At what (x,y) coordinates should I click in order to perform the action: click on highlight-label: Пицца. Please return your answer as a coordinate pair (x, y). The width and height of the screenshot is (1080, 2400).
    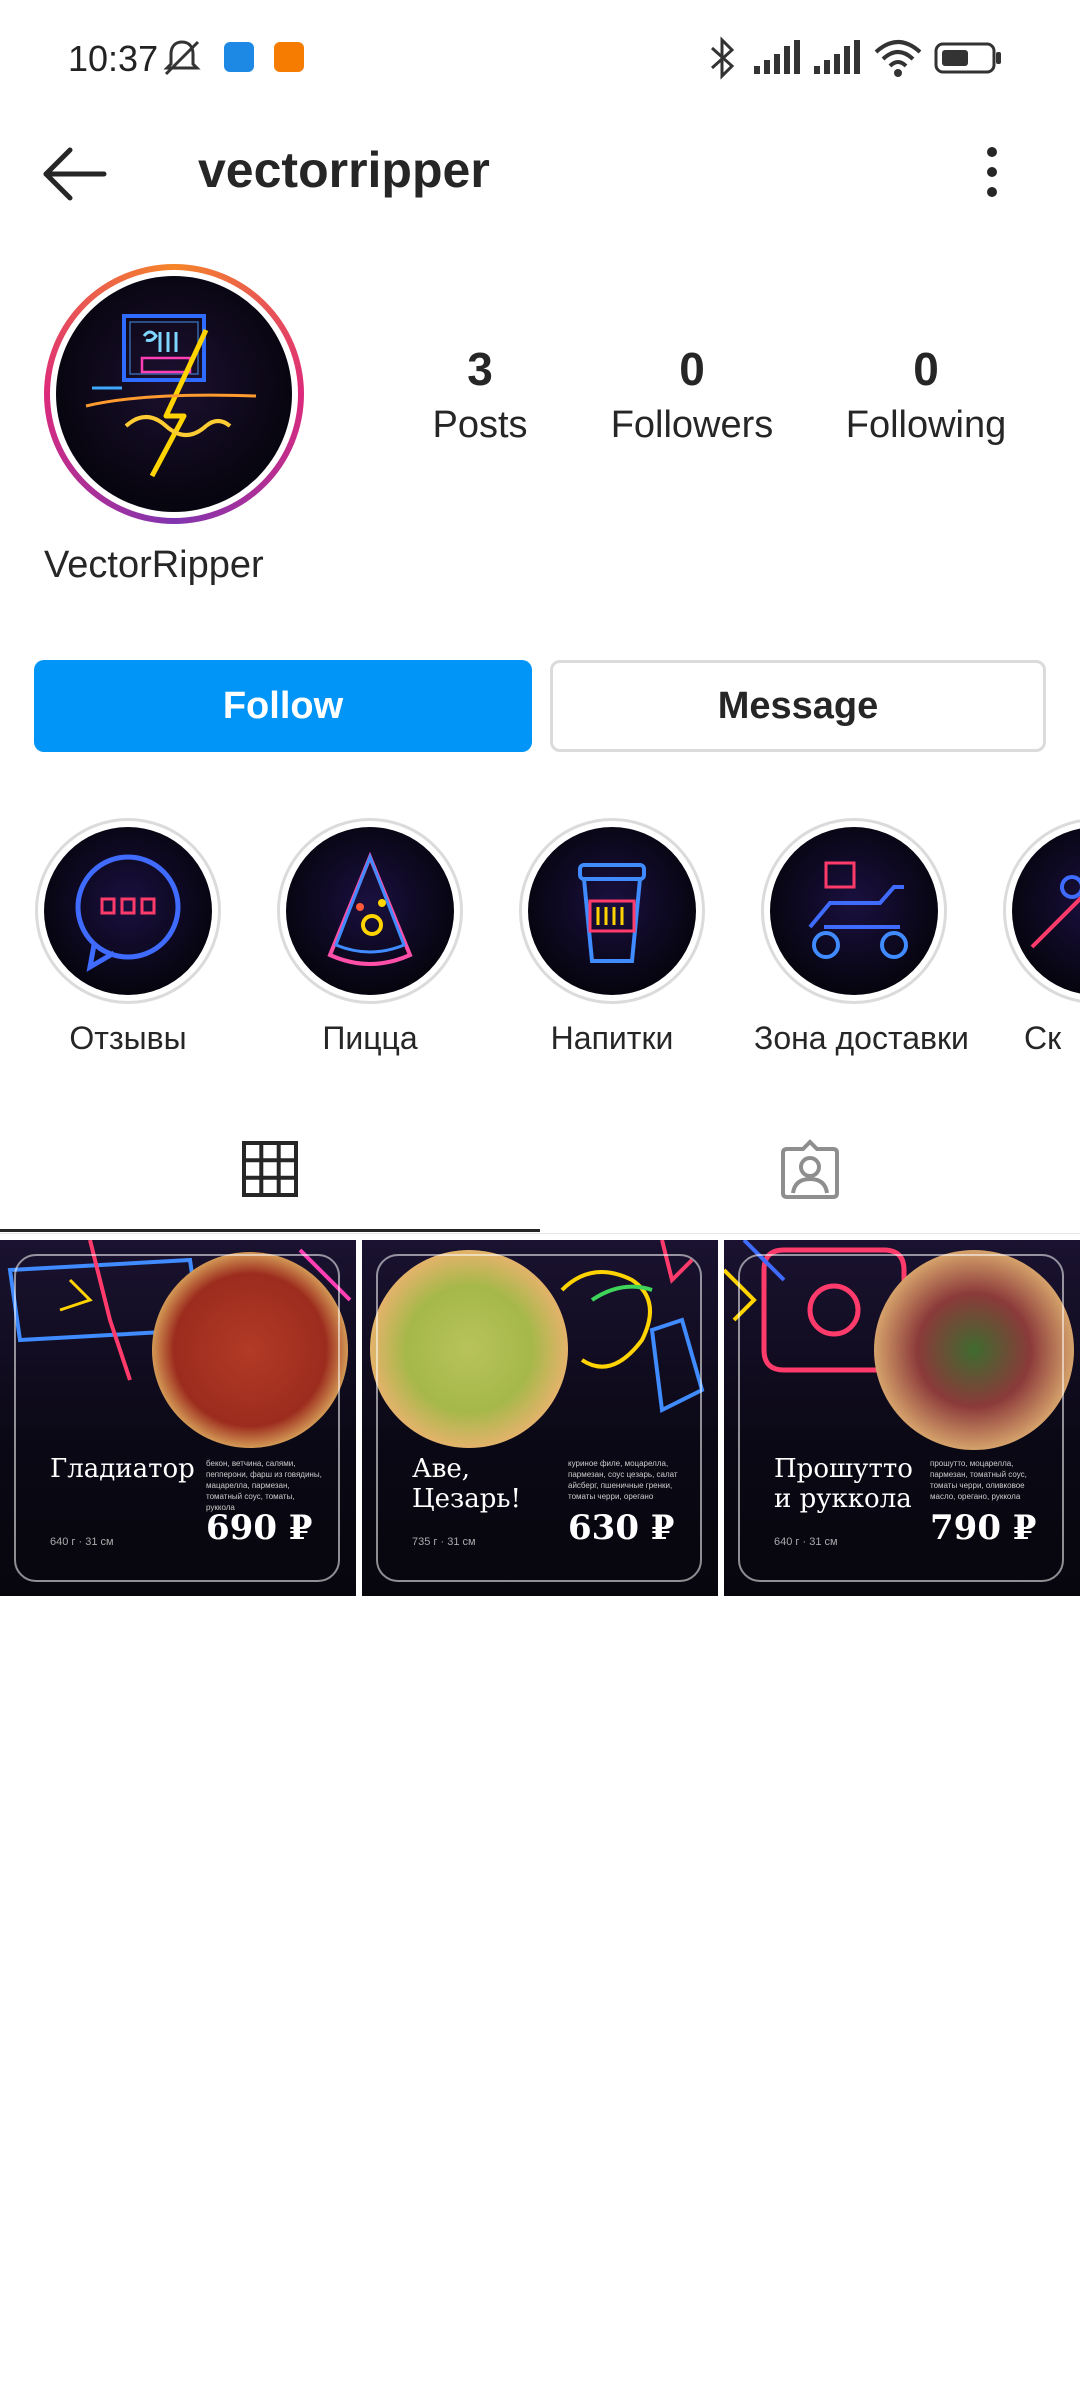
    Looking at the image, I should click on (370, 1038).